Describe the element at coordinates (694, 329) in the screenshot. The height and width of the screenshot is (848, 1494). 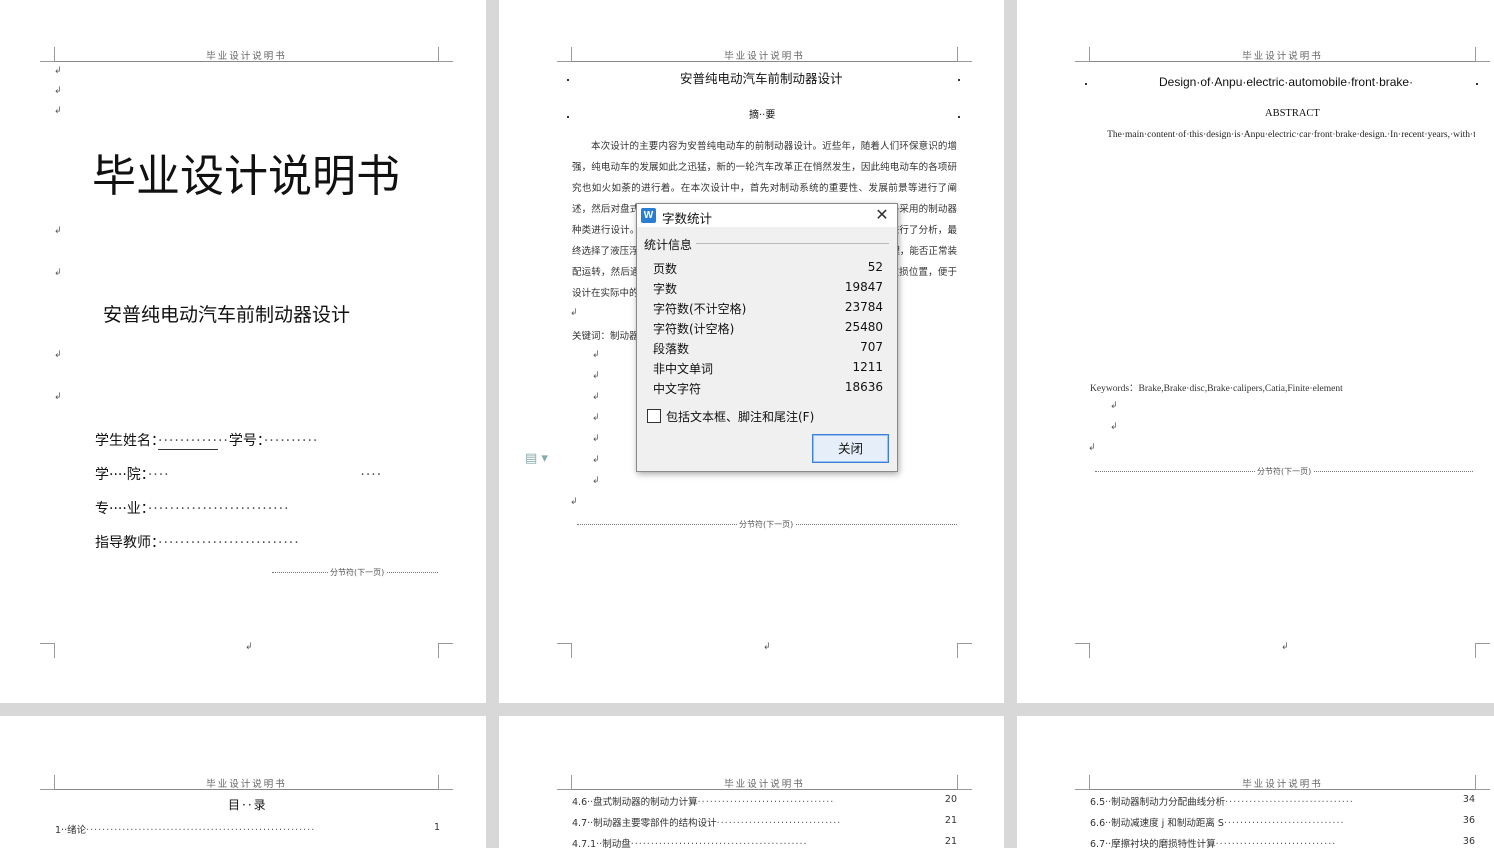
I see `stat-label: 字符数(计空格)` at that location.